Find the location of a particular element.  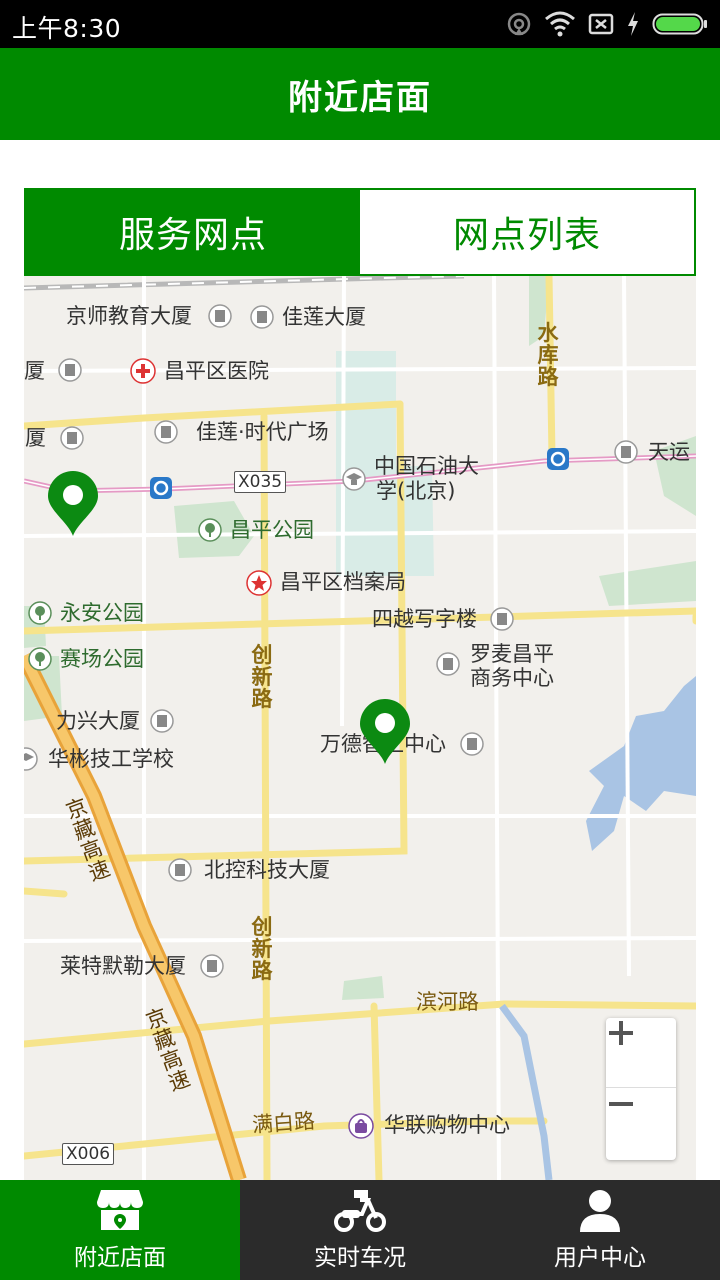

poi-jingshi: 京师教育大厦 is located at coordinates (129, 316).